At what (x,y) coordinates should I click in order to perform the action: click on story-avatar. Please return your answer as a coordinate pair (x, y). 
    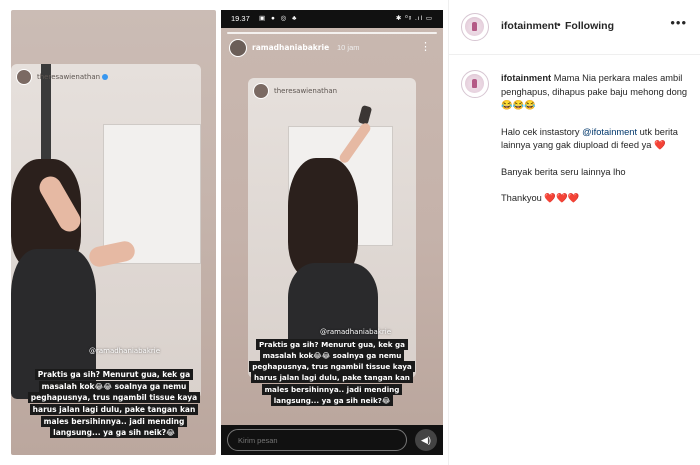
    Looking at the image, I should click on (238, 48).